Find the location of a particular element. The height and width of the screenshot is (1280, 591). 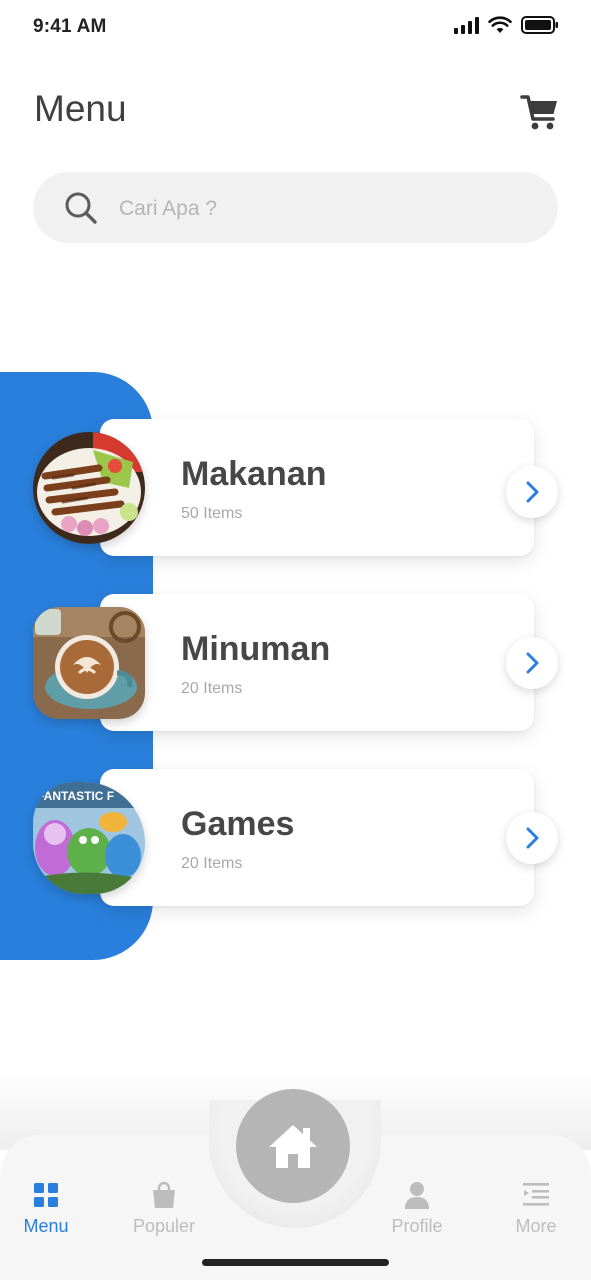

category-card-makanan: Makanan 50 Items is located at coordinates (317, 487).